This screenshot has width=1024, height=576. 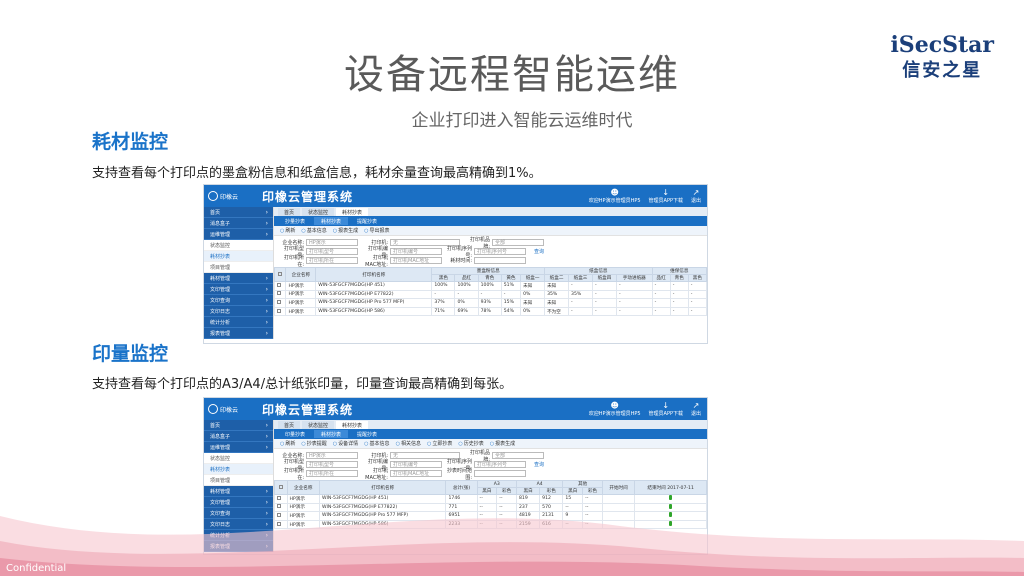 I want to click on header-company: 企业名称, so click(x=301, y=274).